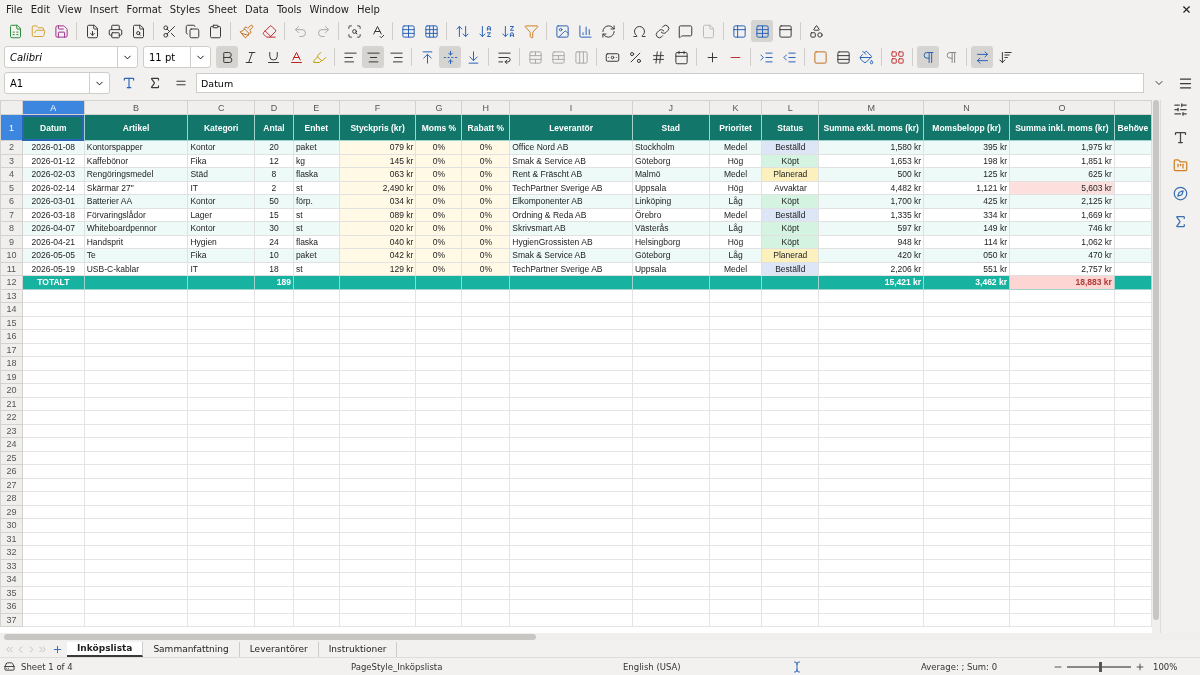 The width and height of the screenshot is (1200, 675). Describe the element at coordinates (671, 127) in the screenshot. I see `header-cell: Stad` at that location.